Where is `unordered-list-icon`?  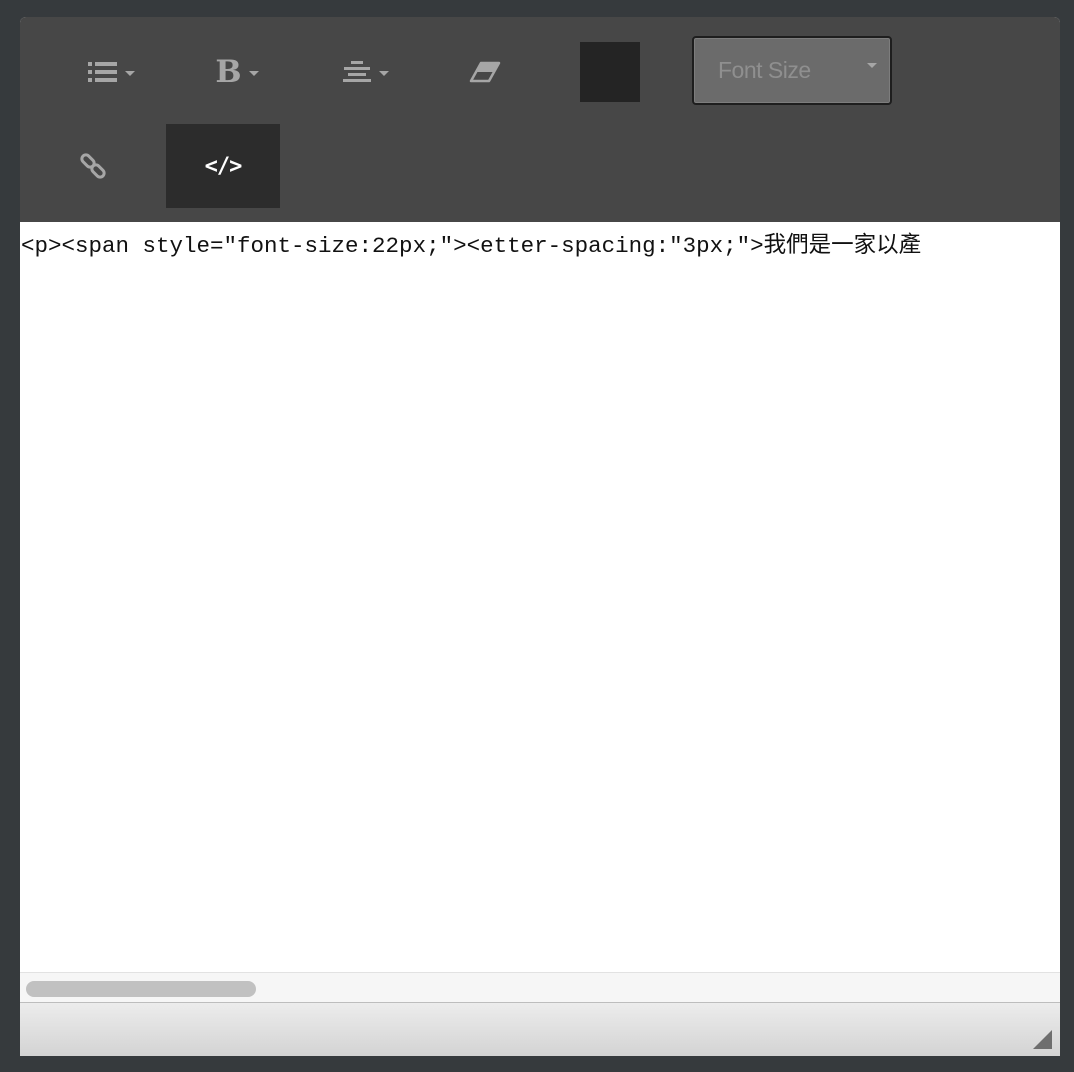
unordered-list-icon is located at coordinates (102, 72).